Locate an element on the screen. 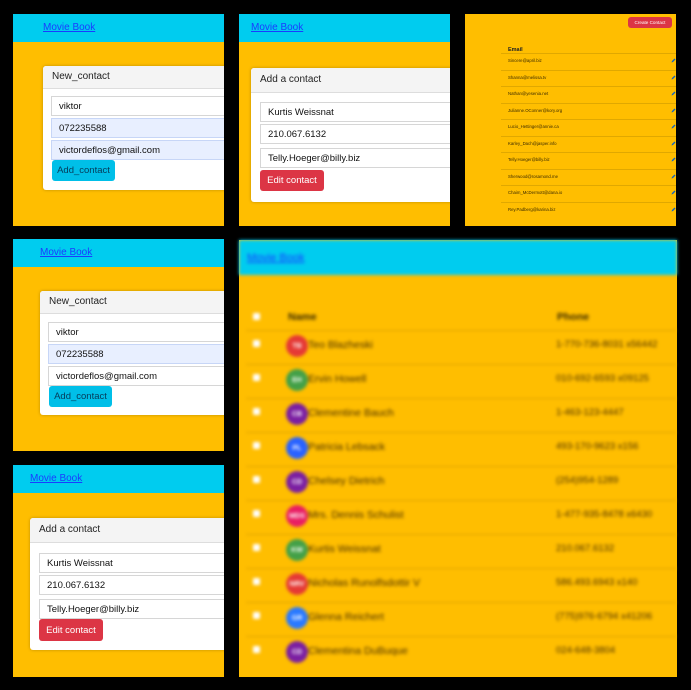 This screenshot has height=690, width=691. contact-name: Mrs. Dennis Schulist is located at coordinates (356, 515).